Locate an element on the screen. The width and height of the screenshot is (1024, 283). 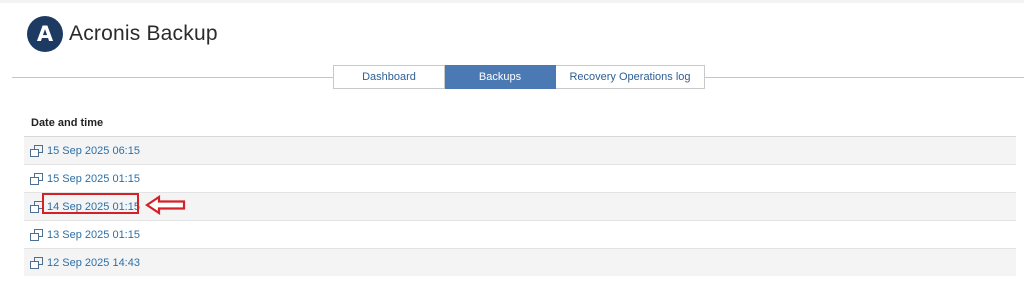
backup-link: 13 Sep 2025 01:15 is located at coordinates (93, 235).